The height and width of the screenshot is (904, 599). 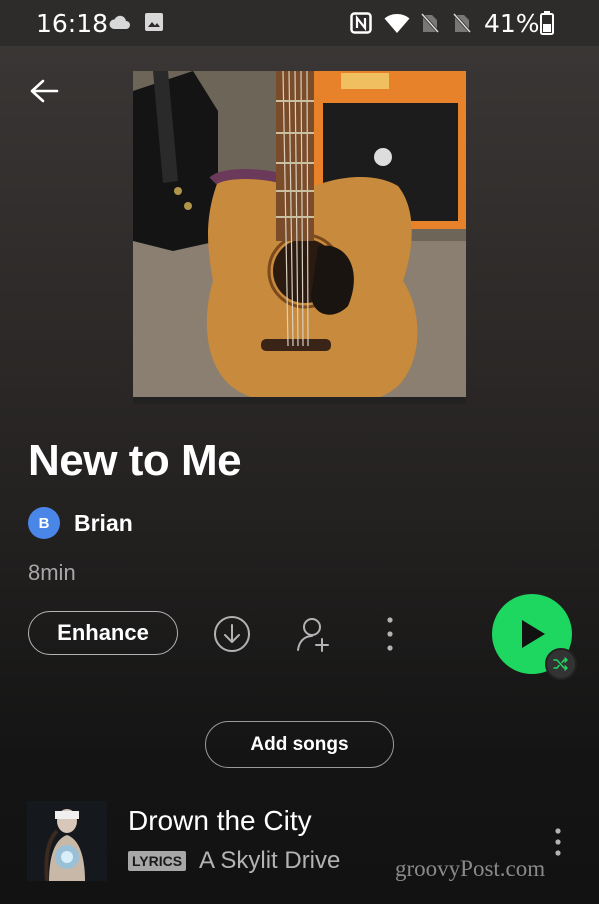 I want to click on watermark: groovyPost.com, so click(x=470, y=868).